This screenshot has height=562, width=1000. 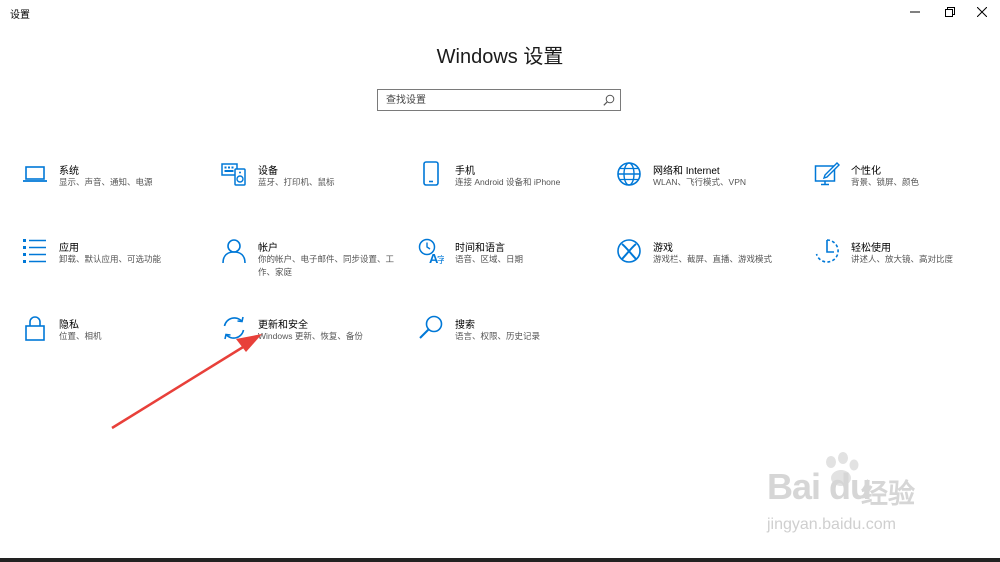 What do you see at coordinates (500, 57) in the screenshot?
I see `page-title: Windows 设置` at bounding box center [500, 57].